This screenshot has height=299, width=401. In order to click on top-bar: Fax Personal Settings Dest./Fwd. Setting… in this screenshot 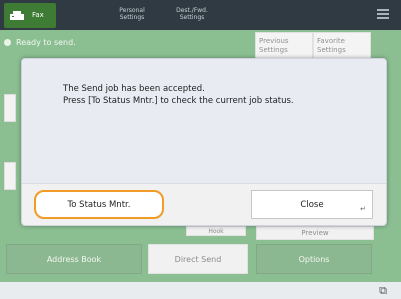, I will do `click(200, 15)`.